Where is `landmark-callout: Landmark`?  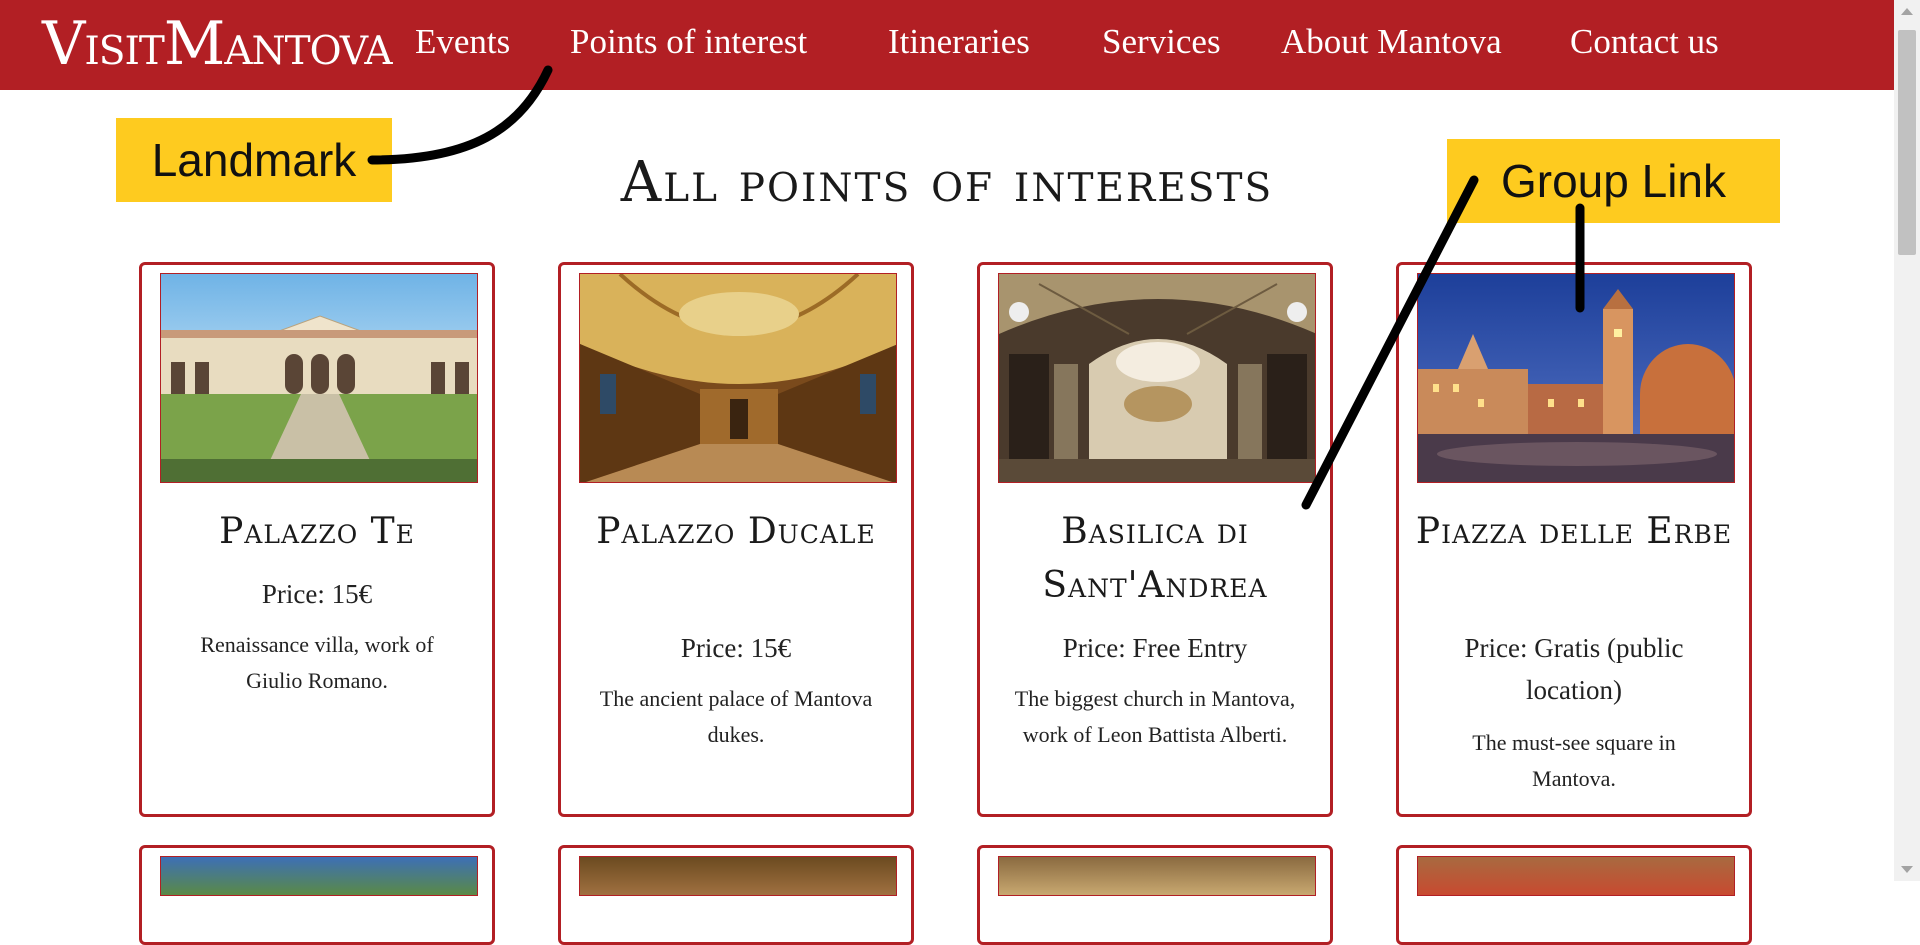
landmark-callout: Landmark is located at coordinates (254, 160).